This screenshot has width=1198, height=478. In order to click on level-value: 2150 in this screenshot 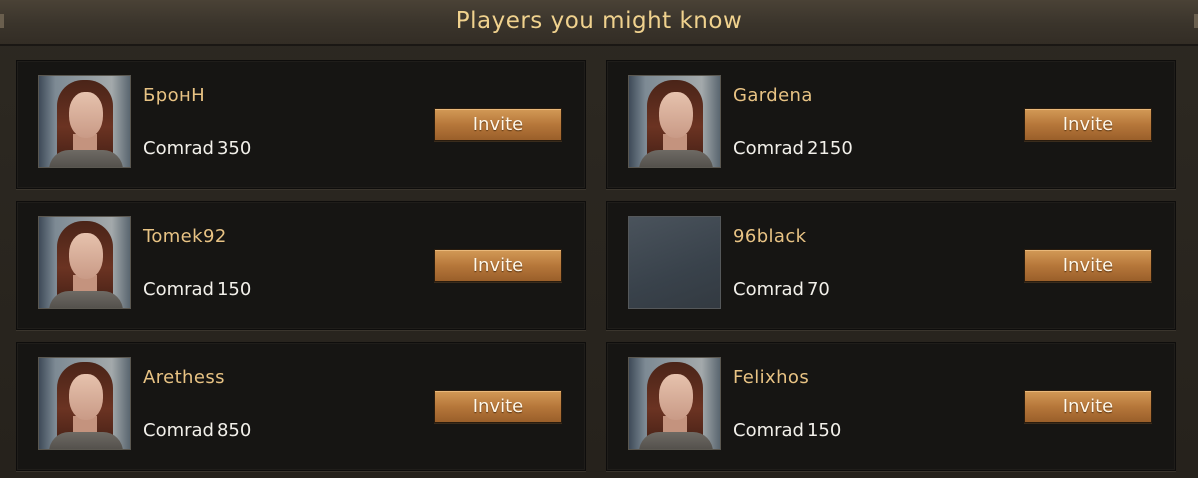, I will do `click(829, 148)`.